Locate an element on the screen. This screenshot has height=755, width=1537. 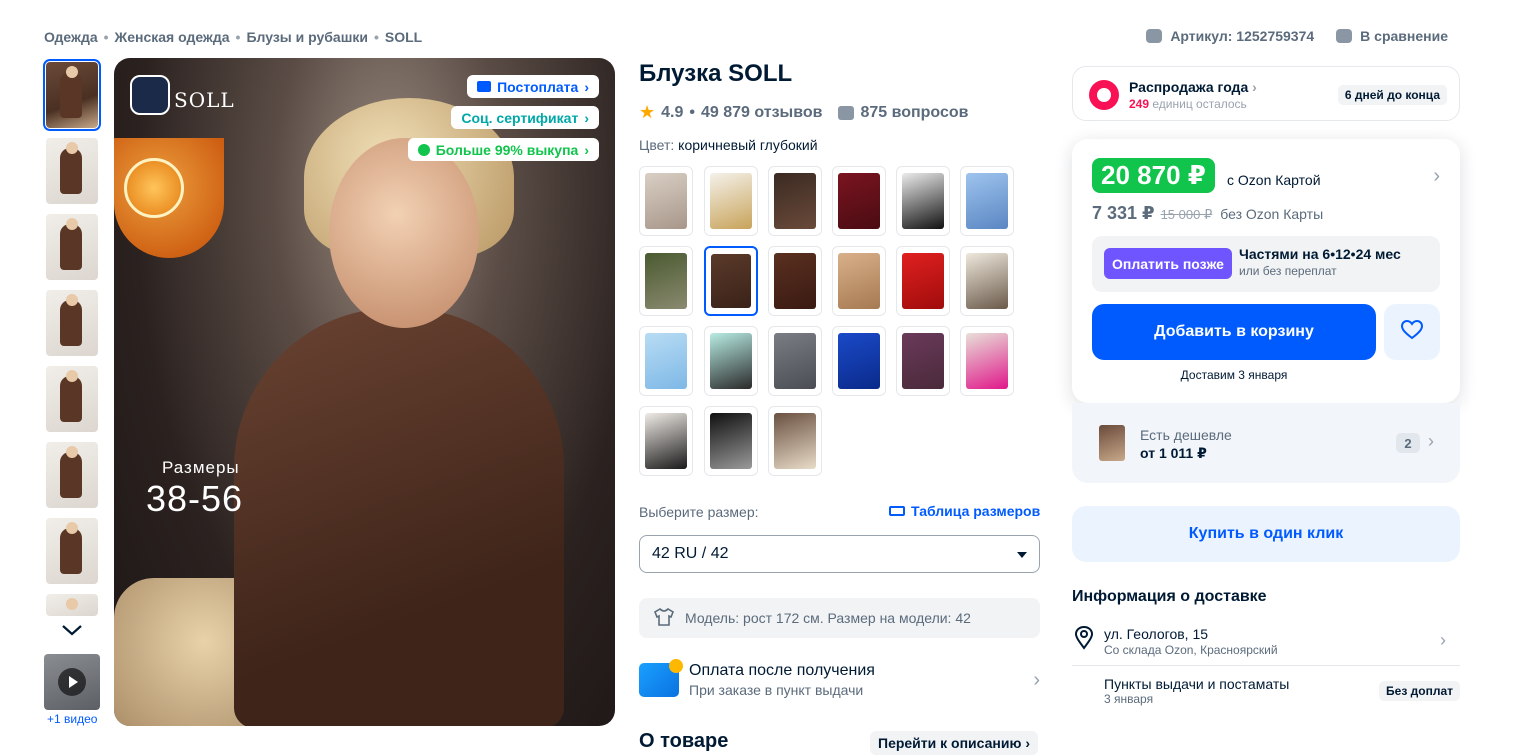
article-copy-button: Артикул: 1252759374 is located at coordinates (1230, 36).